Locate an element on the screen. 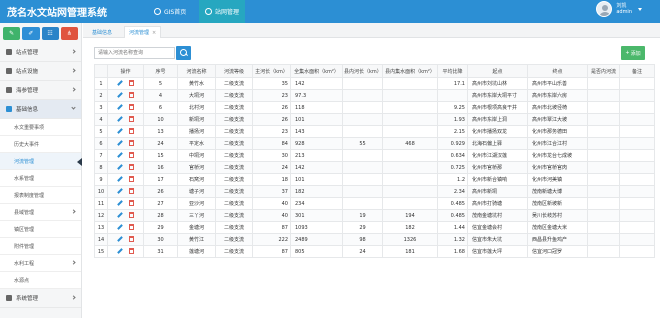 The image size is (660, 318). table-cell: 1.93 is located at coordinates (452, 119).